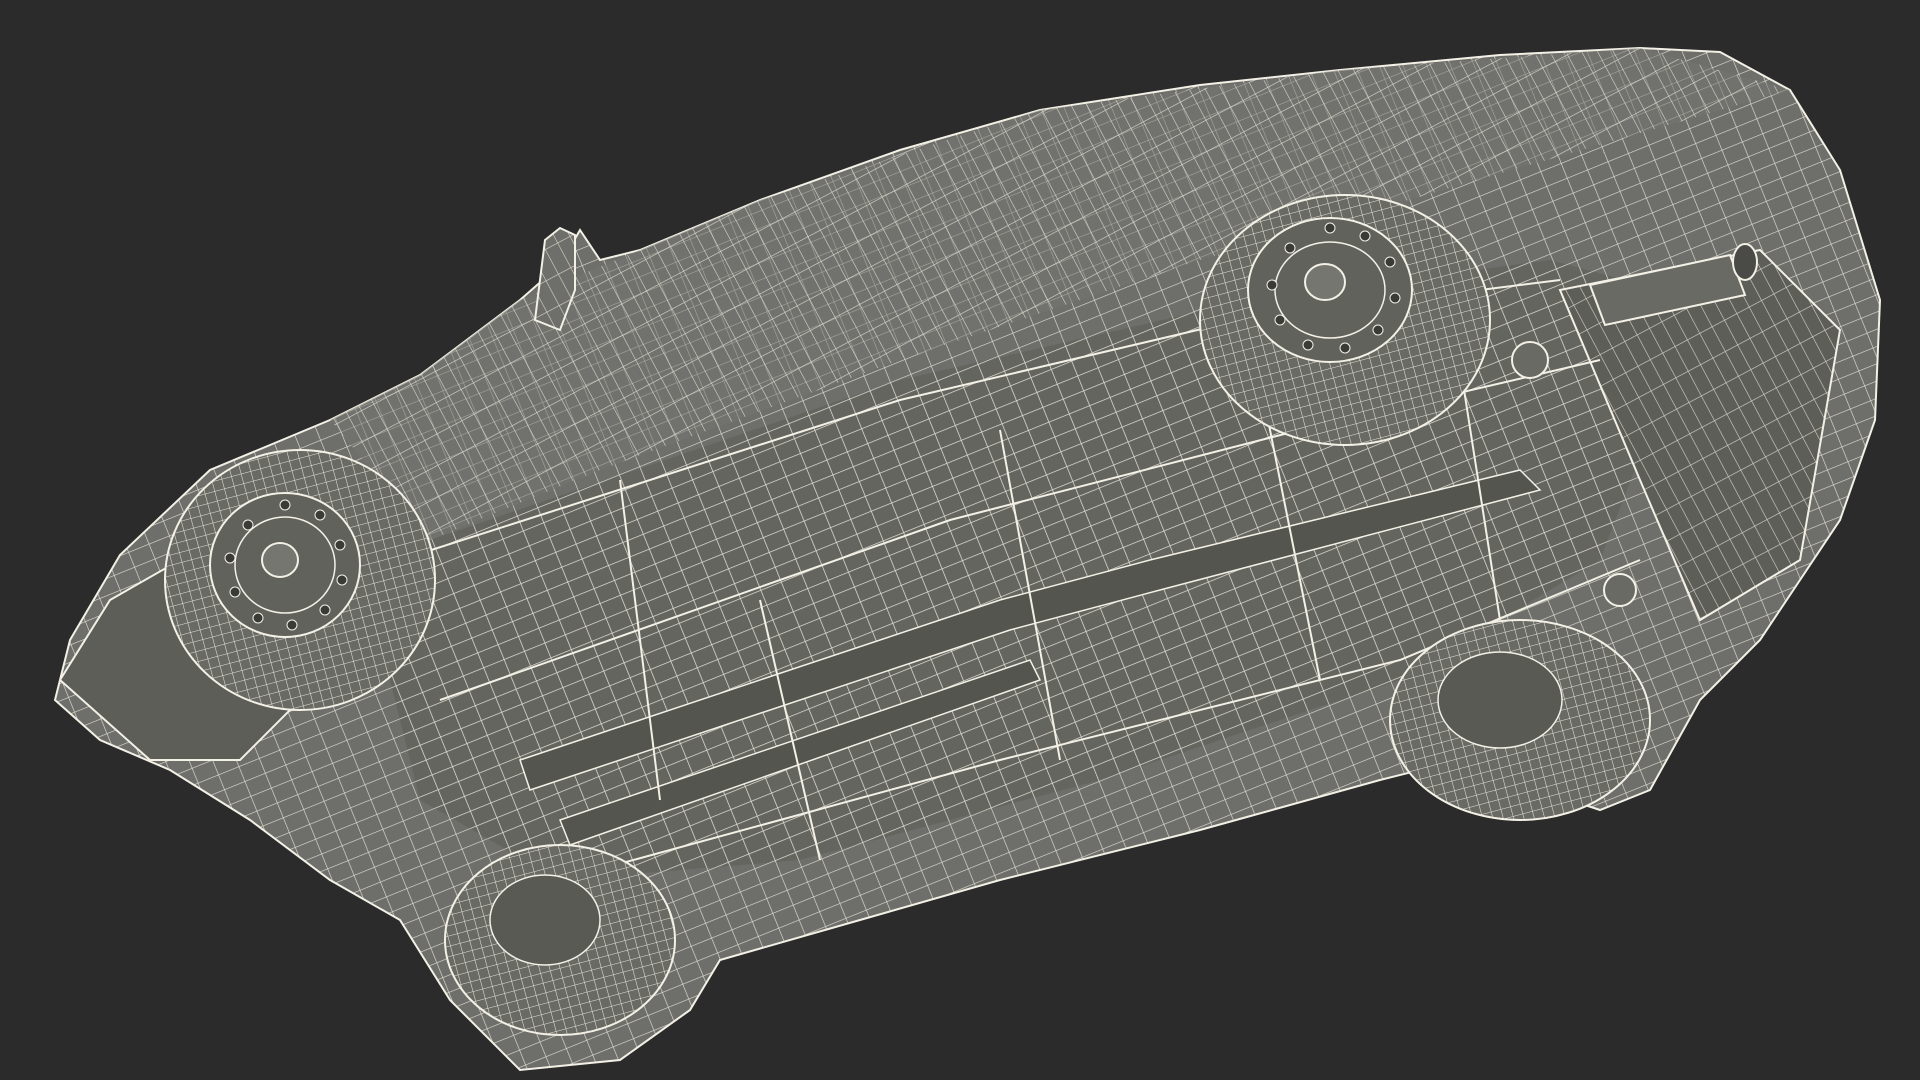 The image size is (1920, 1080). Describe the element at coordinates (1520, 720) in the screenshot. I see `rear-wheel-lower` at that location.